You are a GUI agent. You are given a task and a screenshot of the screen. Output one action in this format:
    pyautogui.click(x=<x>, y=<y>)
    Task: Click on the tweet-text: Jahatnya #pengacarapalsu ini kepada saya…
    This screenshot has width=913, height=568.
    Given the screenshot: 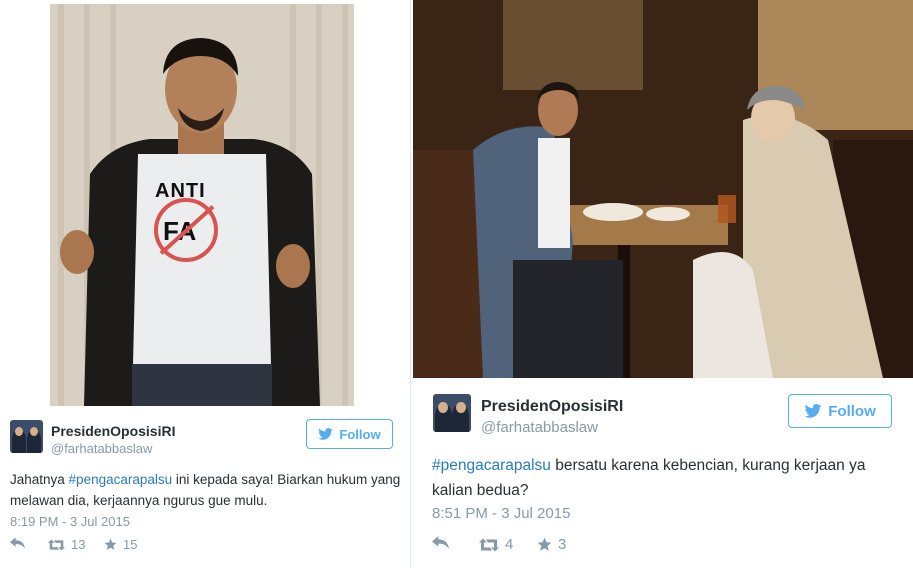 What is the action you would take?
    pyautogui.click(x=207, y=490)
    